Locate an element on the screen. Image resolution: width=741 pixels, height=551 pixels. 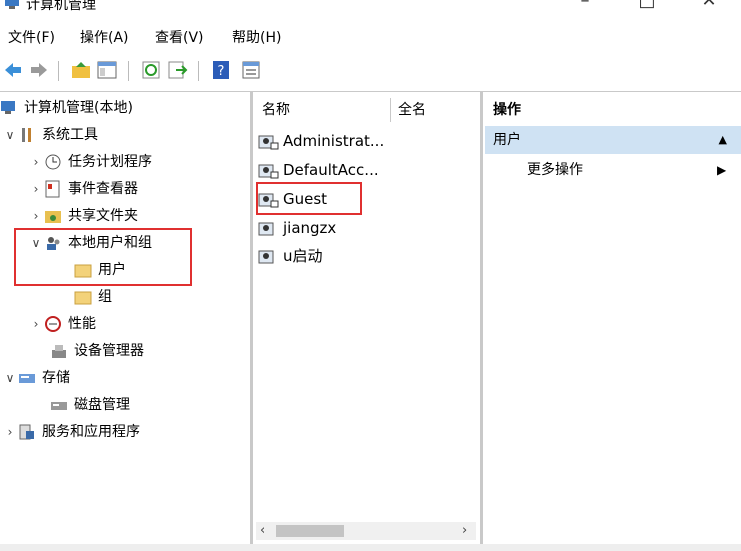
tree-item-label: 任务计划程序 is located at coordinates (110, 162).